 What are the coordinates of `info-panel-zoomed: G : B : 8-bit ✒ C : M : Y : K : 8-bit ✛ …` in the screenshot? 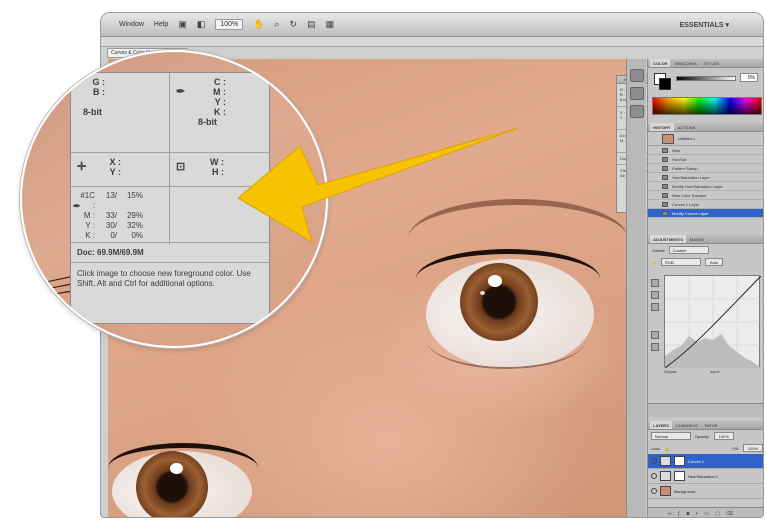 It's located at (170, 198).